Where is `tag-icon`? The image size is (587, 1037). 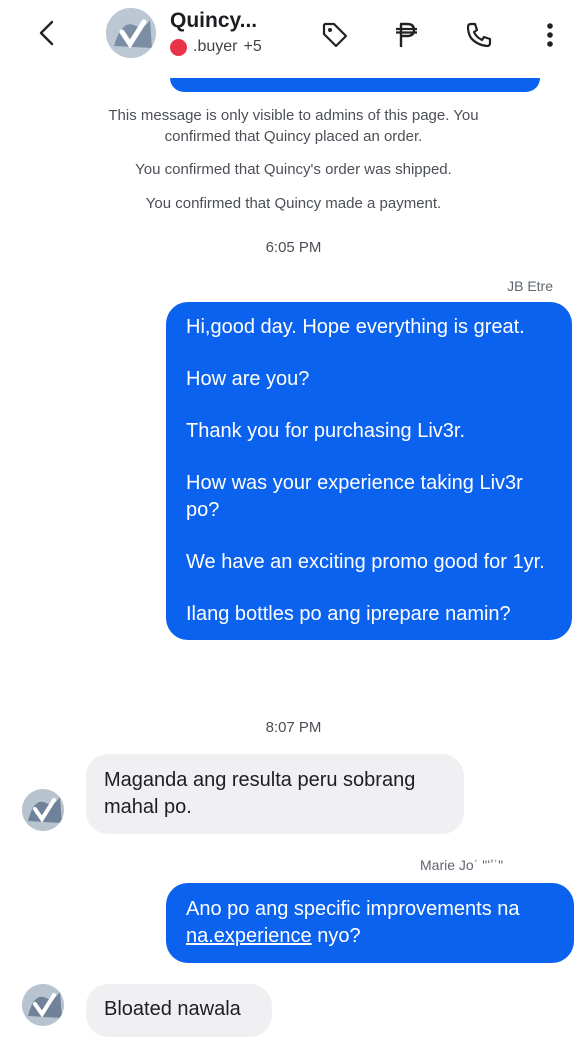
tag-icon is located at coordinates (335, 35).